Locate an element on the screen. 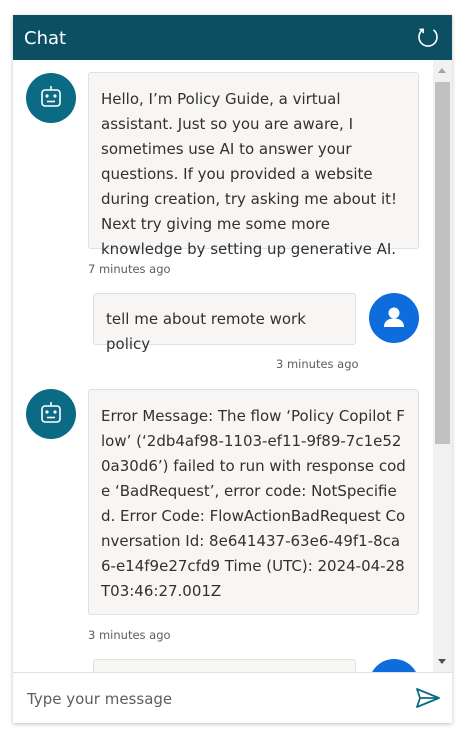 The height and width of the screenshot is (732, 467). scrollbar is located at coordinates (442, 366).